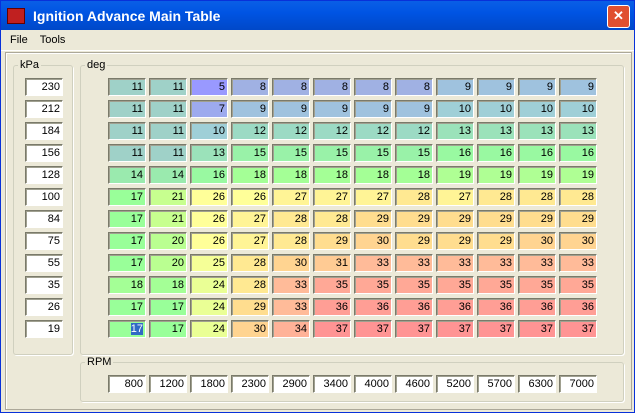 This screenshot has width=635, height=413. What do you see at coordinates (127, 384) in the screenshot?
I see `rpm-cell: 800` at bounding box center [127, 384].